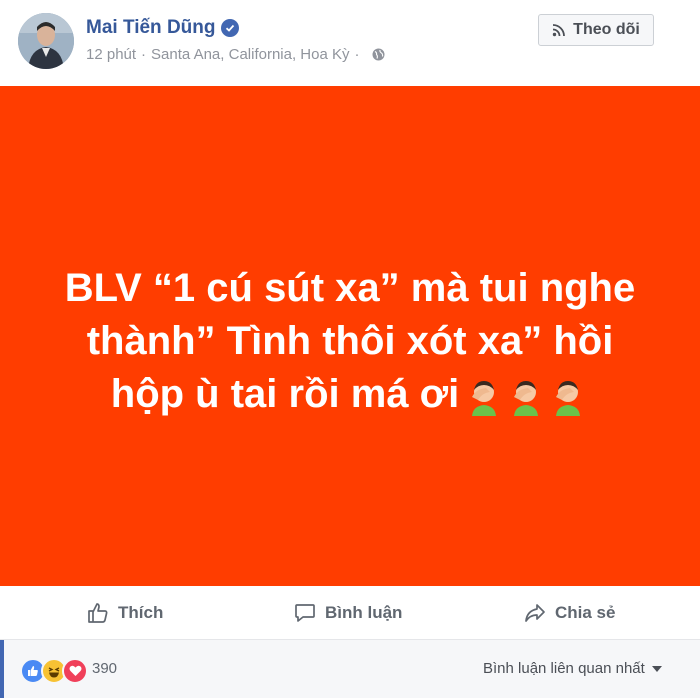 Image resolution: width=700 pixels, height=698 pixels. Describe the element at coordinates (378, 54) in the screenshot. I see `globe-icon` at that location.